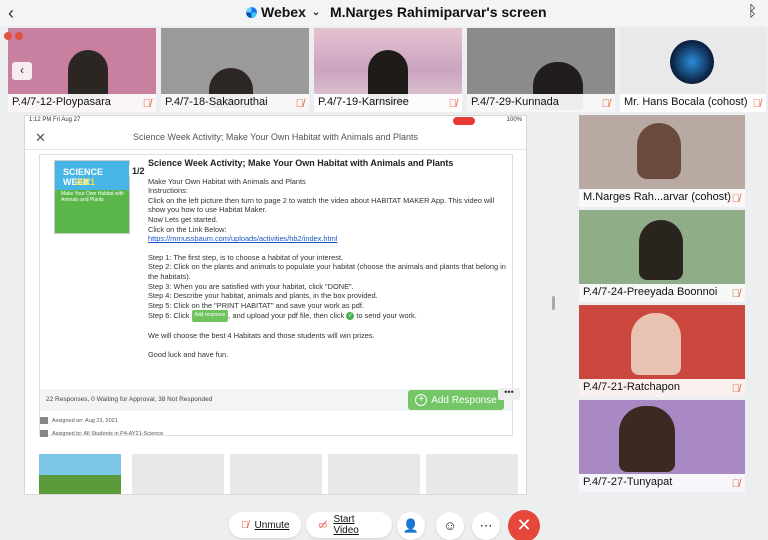 This screenshot has height=540, width=768. What do you see at coordinates (541, 103) in the screenshot?
I see `participant-name: P.4/7-29-Kunnada` at bounding box center [541, 103].